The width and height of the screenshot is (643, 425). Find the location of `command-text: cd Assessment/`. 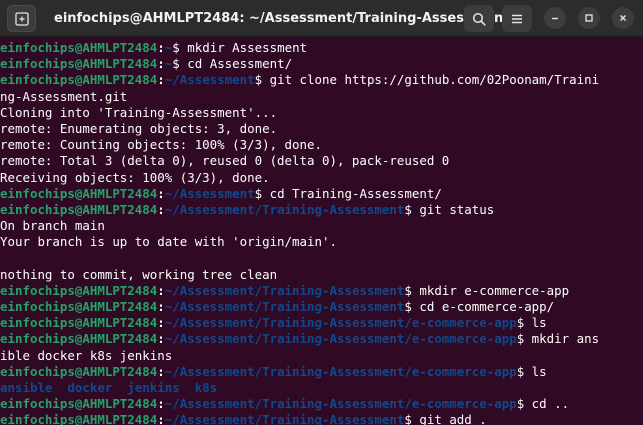

command-text: cd Assessment/ is located at coordinates (236, 64).